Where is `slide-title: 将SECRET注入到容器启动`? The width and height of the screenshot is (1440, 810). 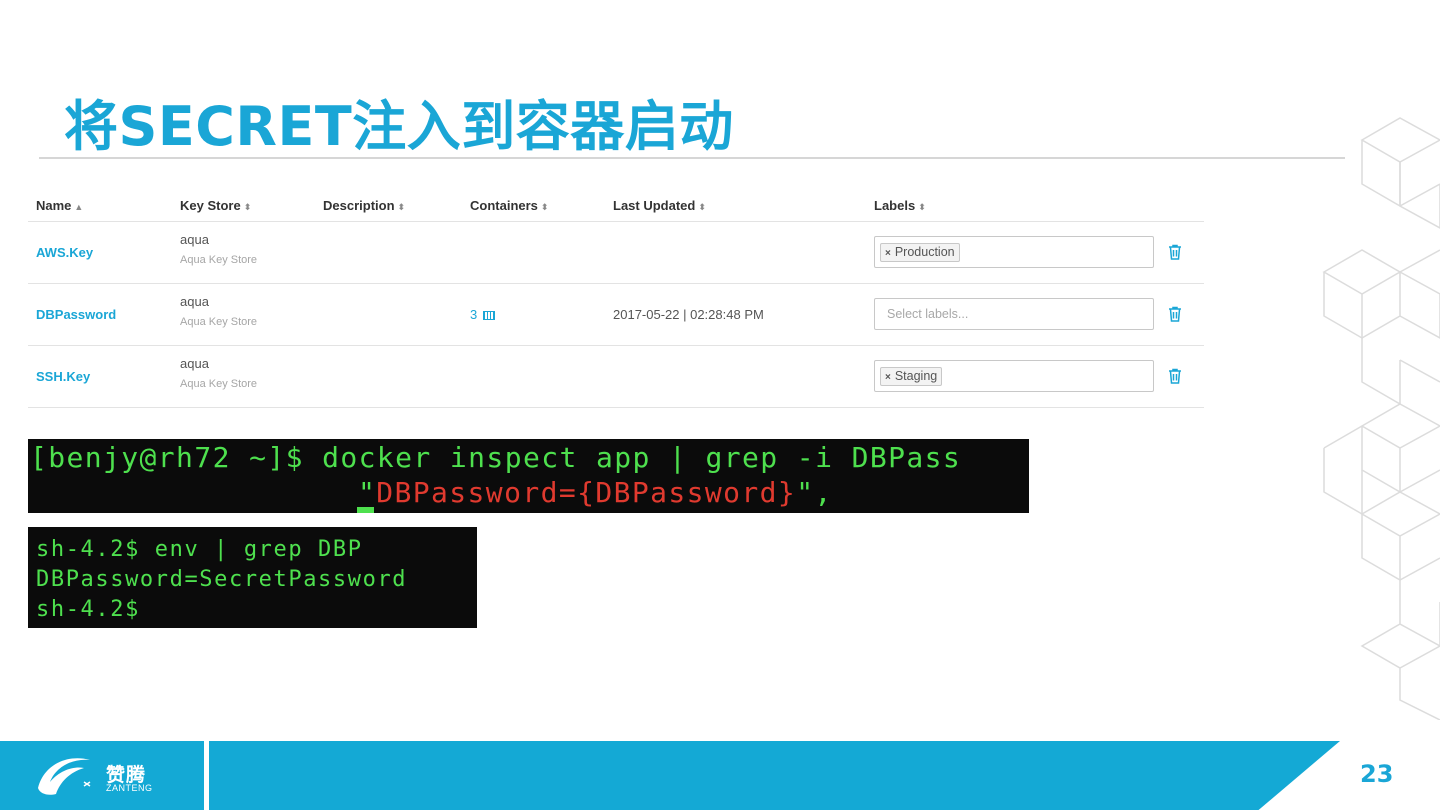
slide-title: 将SECRET注入到容器启动 is located at coordinates (399, 126).